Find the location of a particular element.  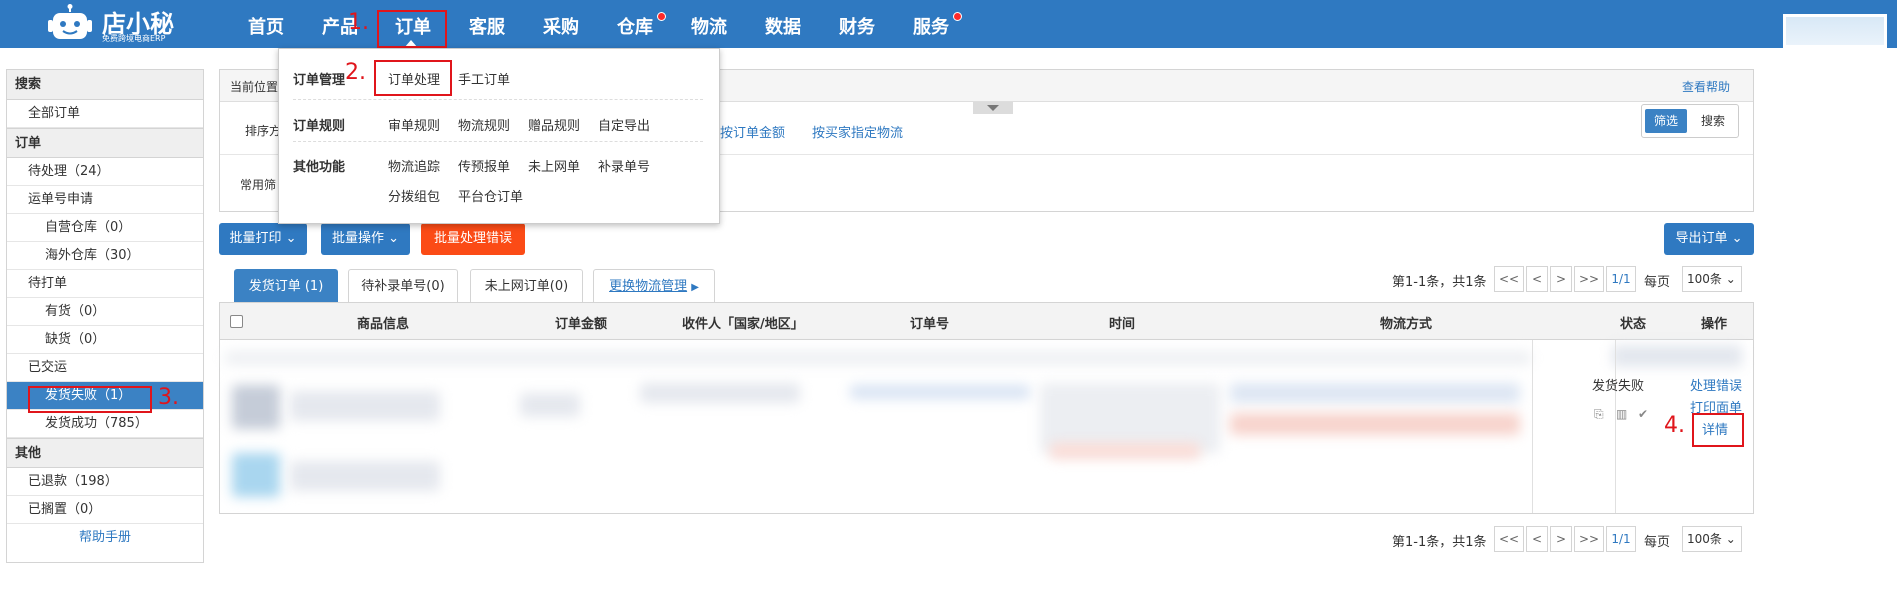

sidebar-item-shipping-success: 发货成功（785） is located at coordinates (105, 424).